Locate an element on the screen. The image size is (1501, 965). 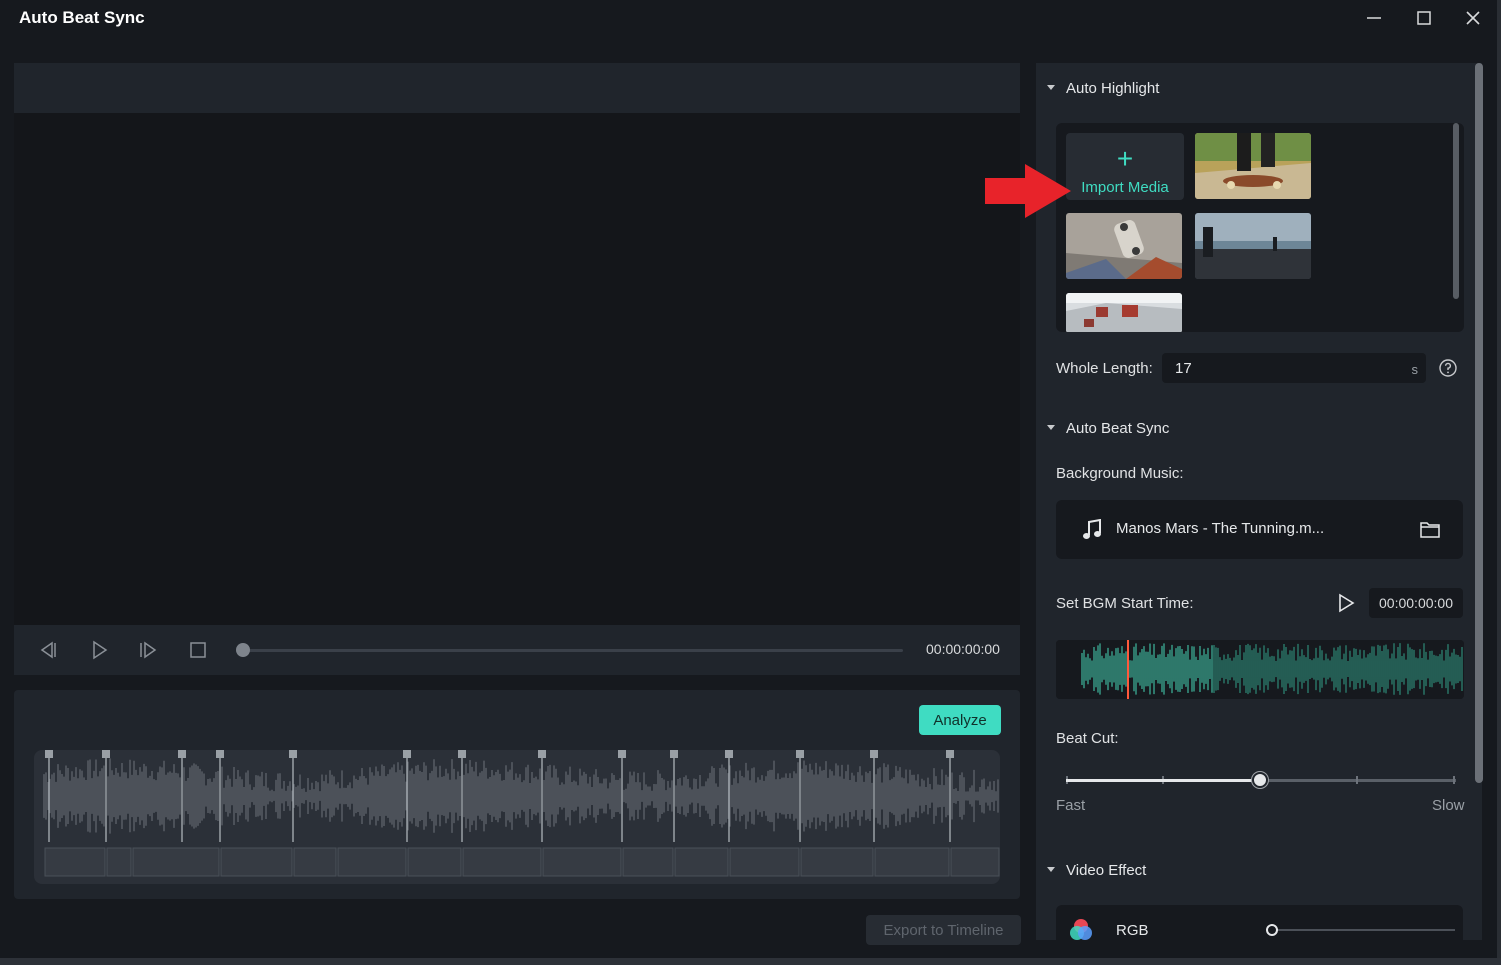
rgb-effect-icon is located at coordinates (1081, 929).